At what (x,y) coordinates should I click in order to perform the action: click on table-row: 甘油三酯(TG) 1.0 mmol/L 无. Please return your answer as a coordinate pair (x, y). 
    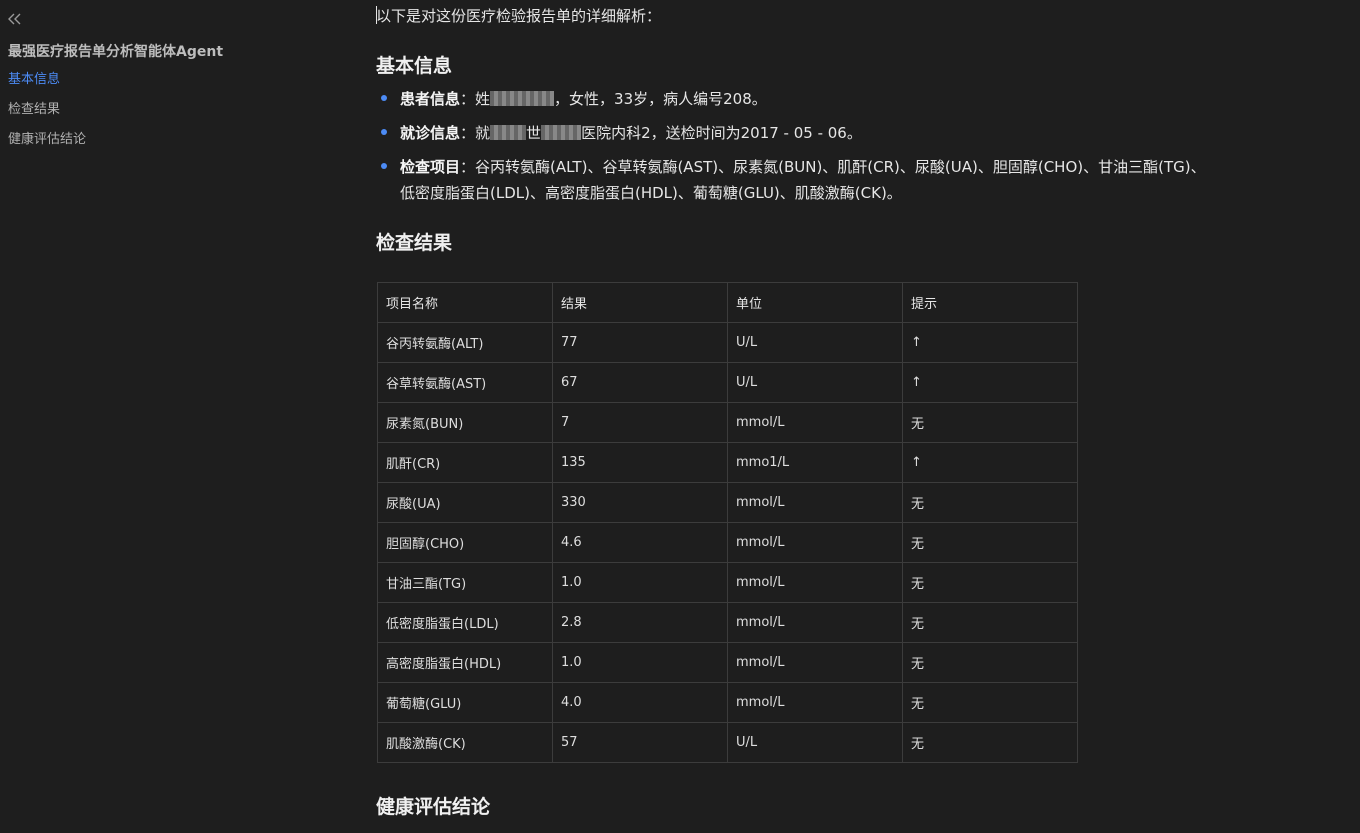
    Looking at the image, I should click on (727, 582).